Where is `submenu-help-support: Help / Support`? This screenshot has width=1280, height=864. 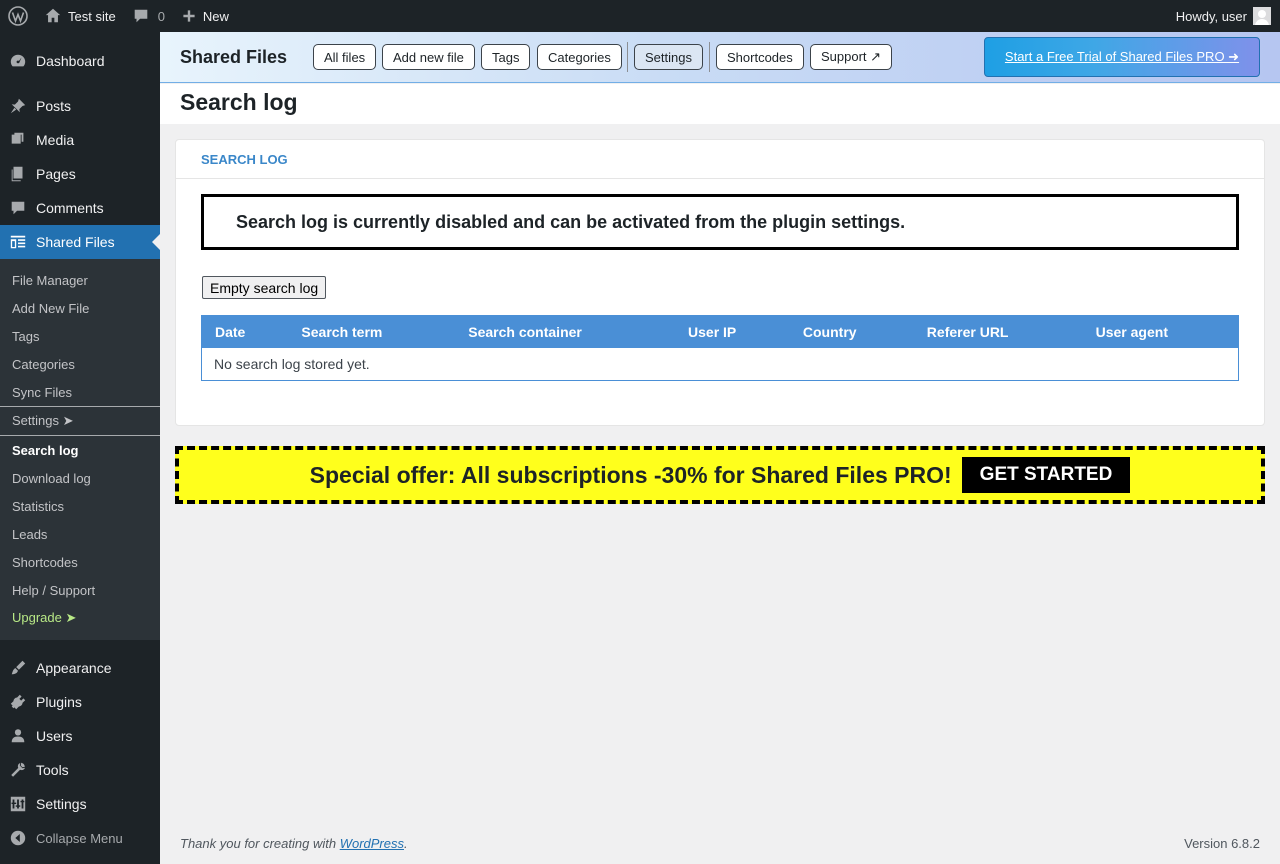 submenu-help-support: Help / Support is located at coordinates (80, 590).